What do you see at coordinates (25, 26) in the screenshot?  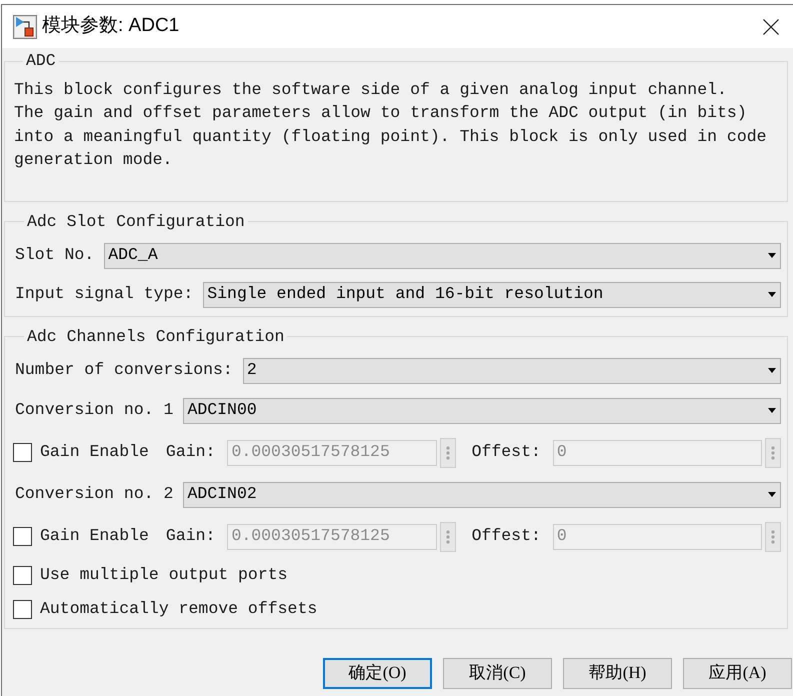 I see `block-icon` at bounding box center [25, 26].